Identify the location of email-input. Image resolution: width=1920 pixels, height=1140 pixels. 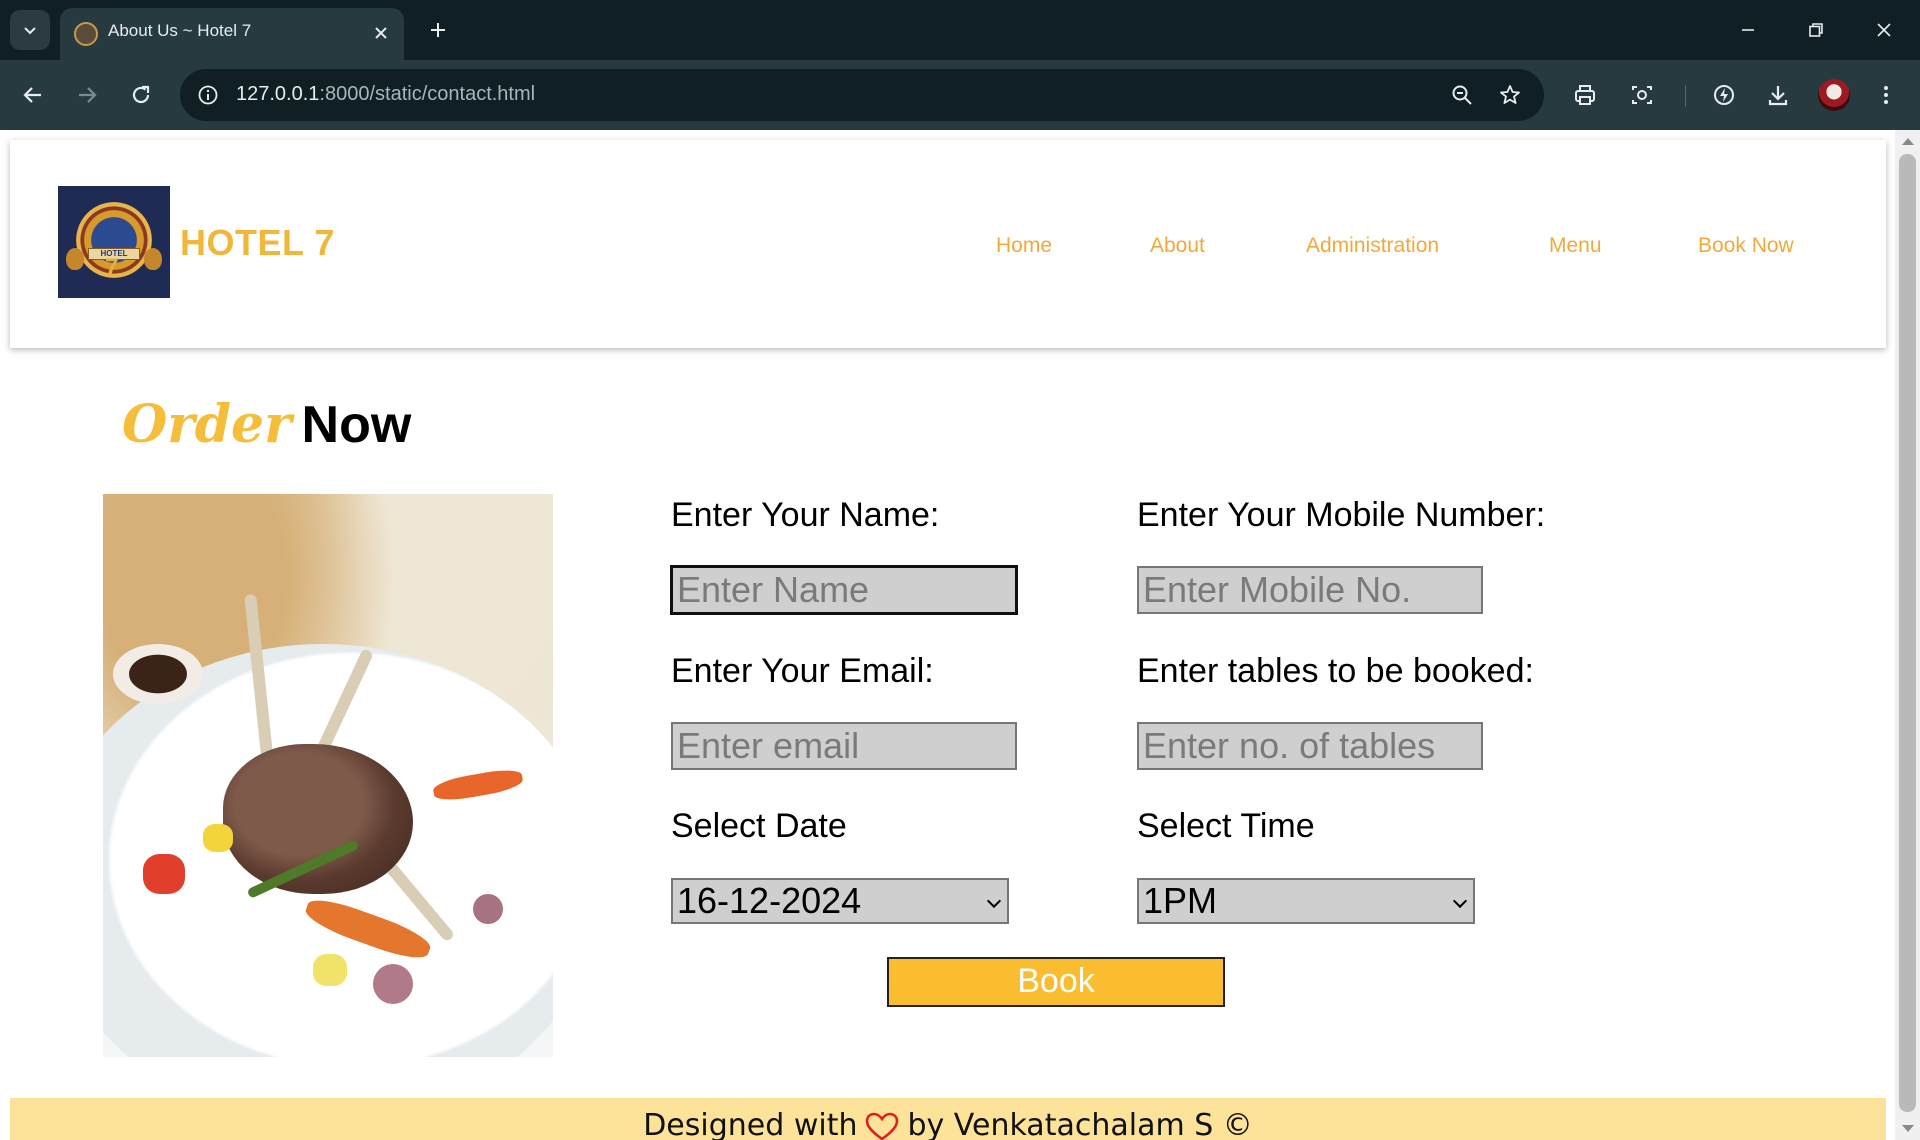
(844, 746).